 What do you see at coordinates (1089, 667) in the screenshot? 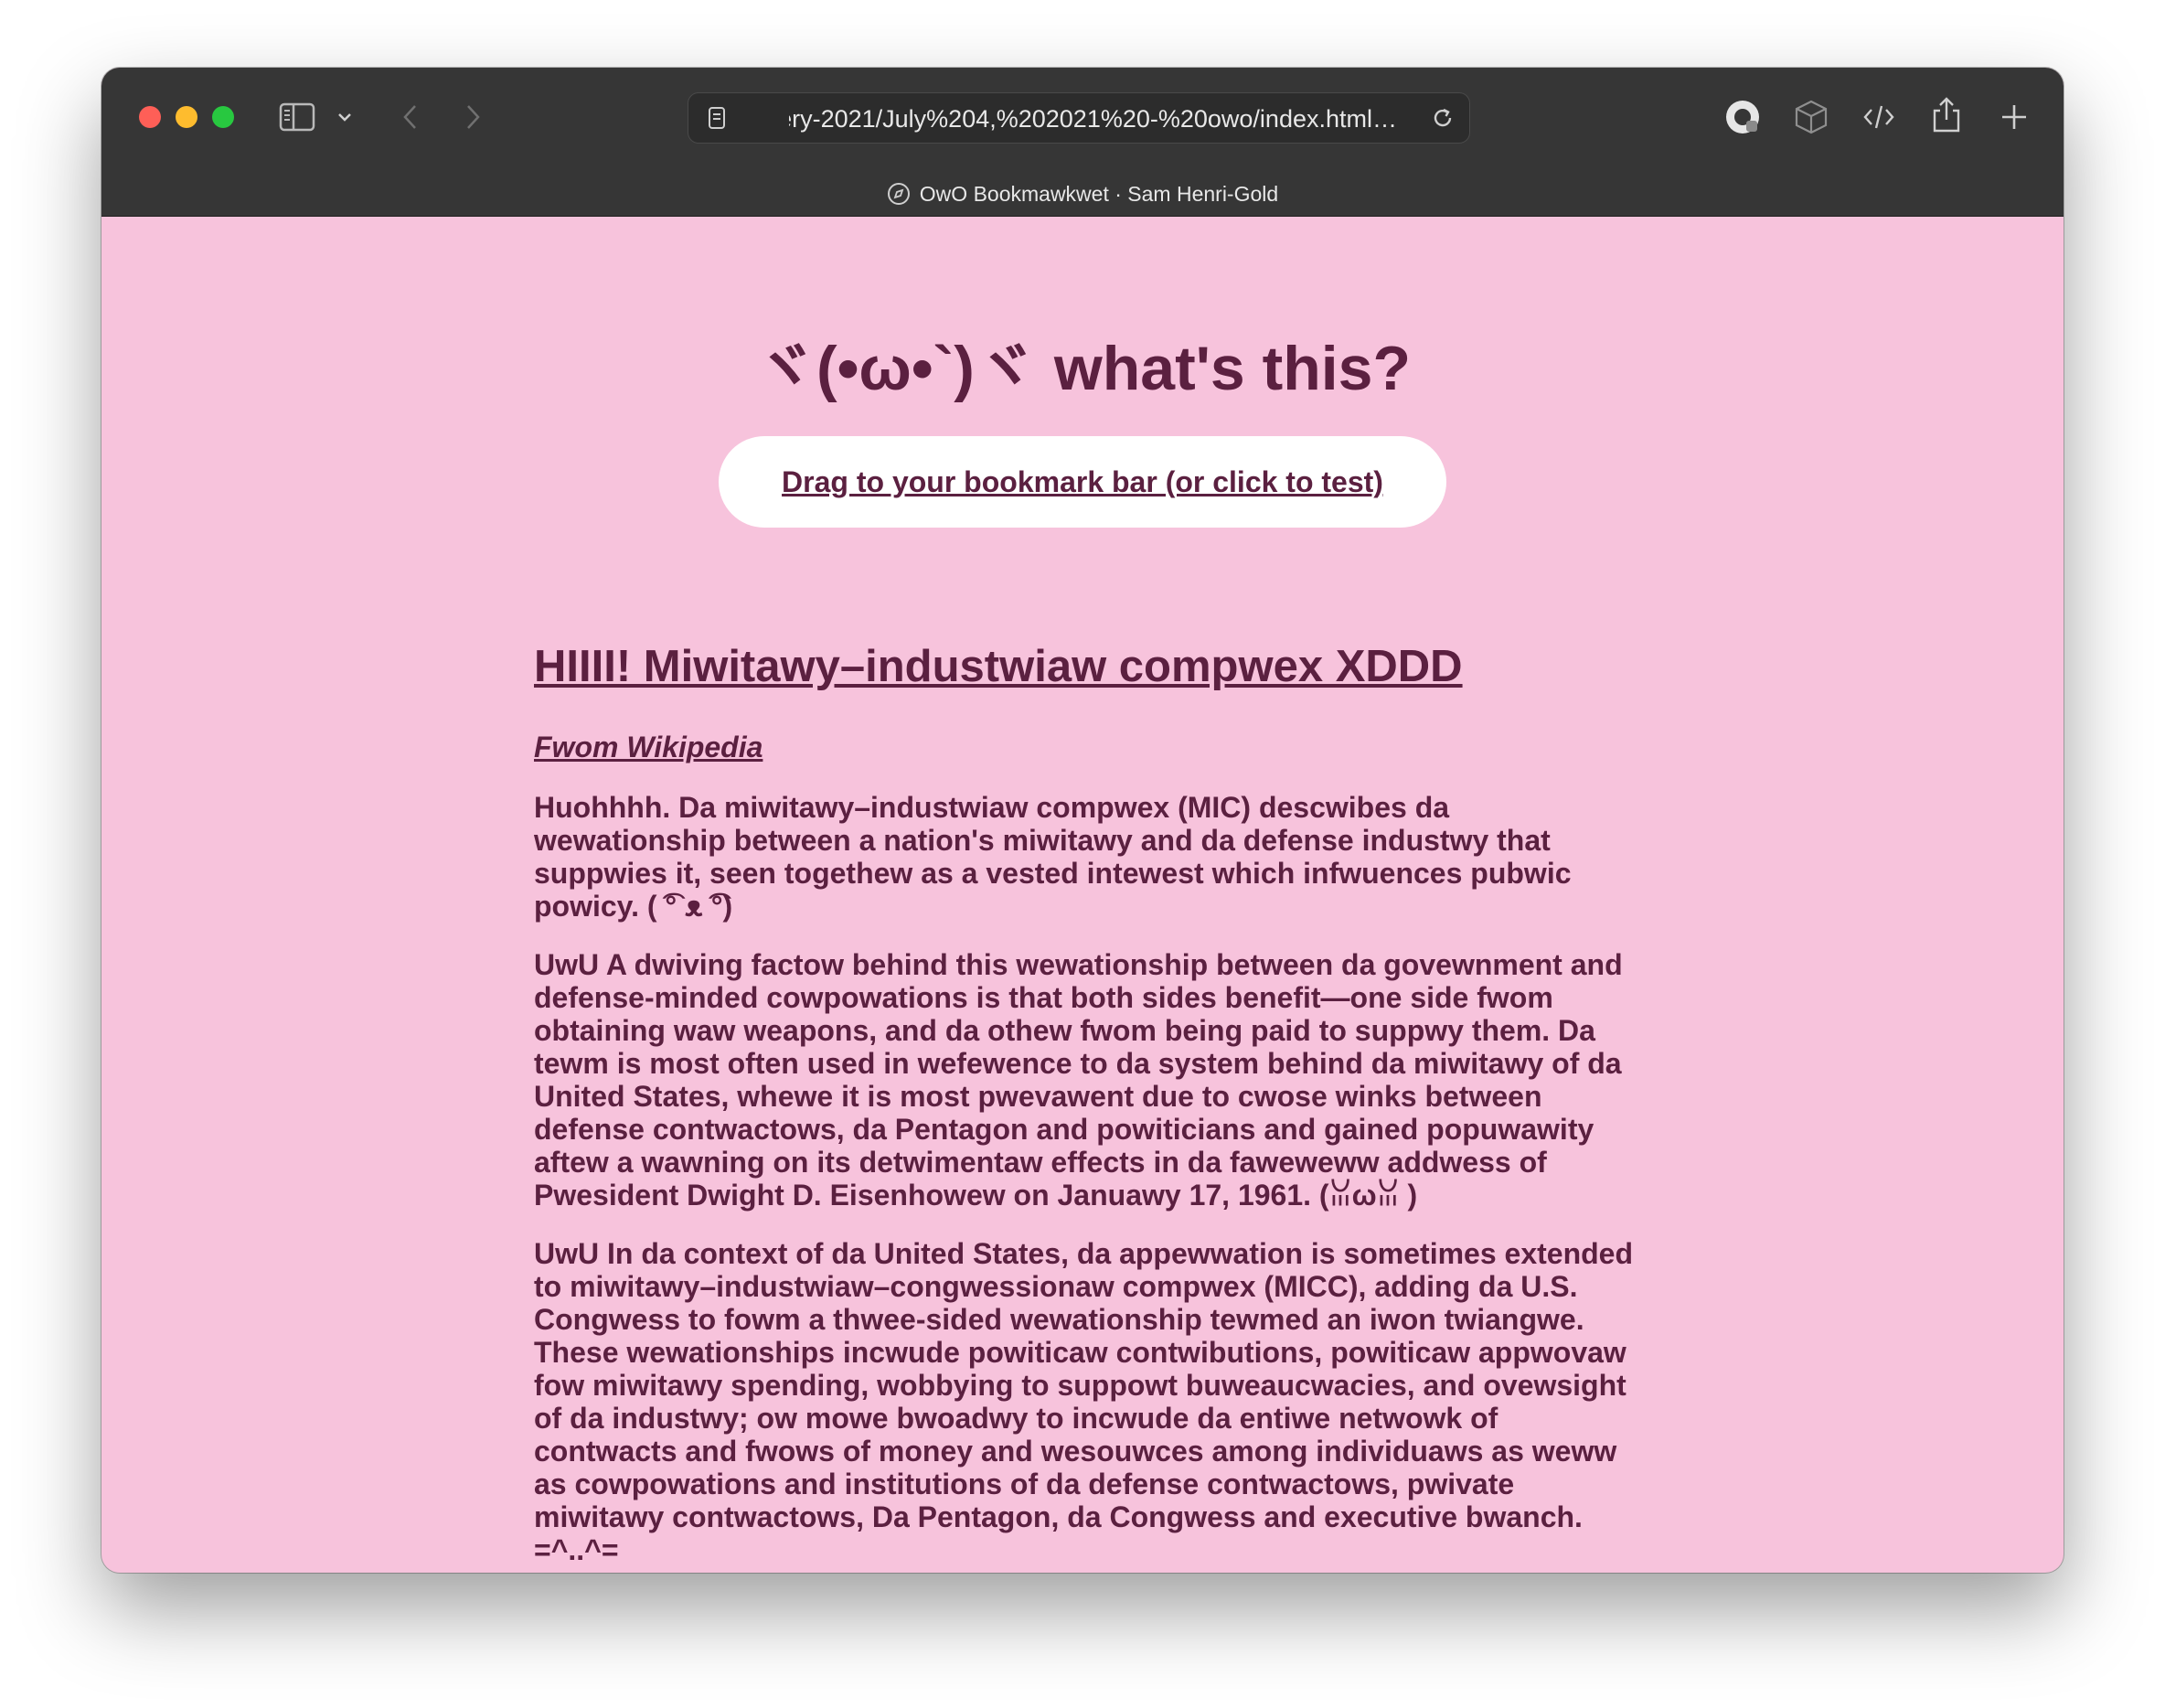
I see `article-heading: HIIII! Miwitawy–industwiaw compwex XDDD` at bounding box center [1089, 667].